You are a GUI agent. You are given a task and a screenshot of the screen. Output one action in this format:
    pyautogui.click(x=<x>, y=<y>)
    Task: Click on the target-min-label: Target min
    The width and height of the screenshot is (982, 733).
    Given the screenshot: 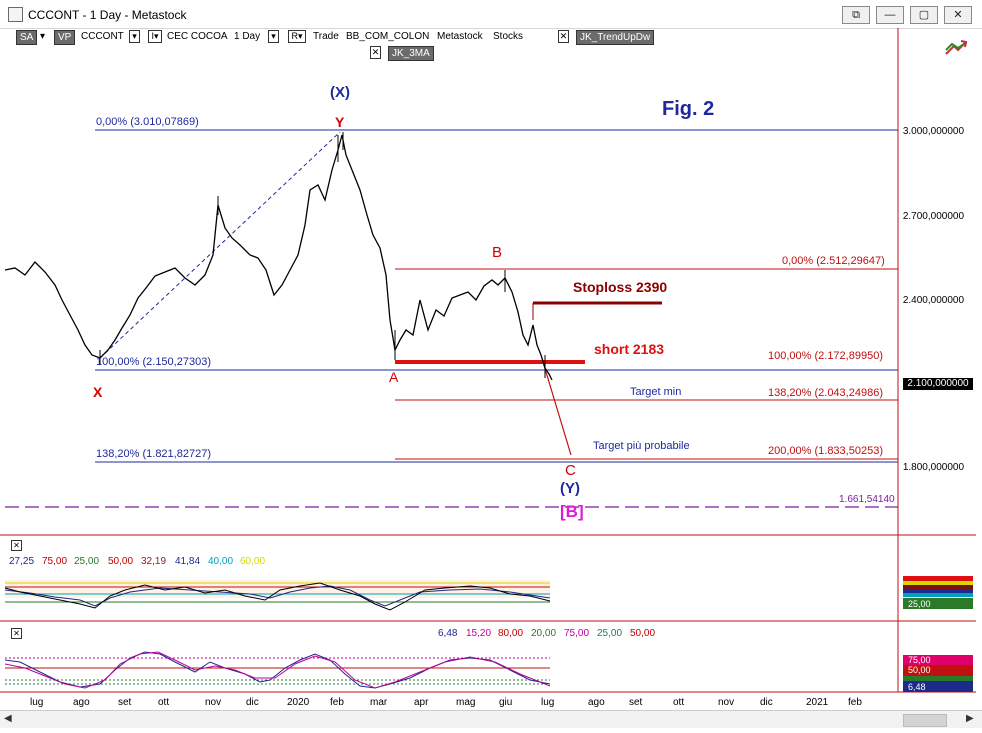 What is the action you would take?
    pyautogui.click(x=656, y=392)
    